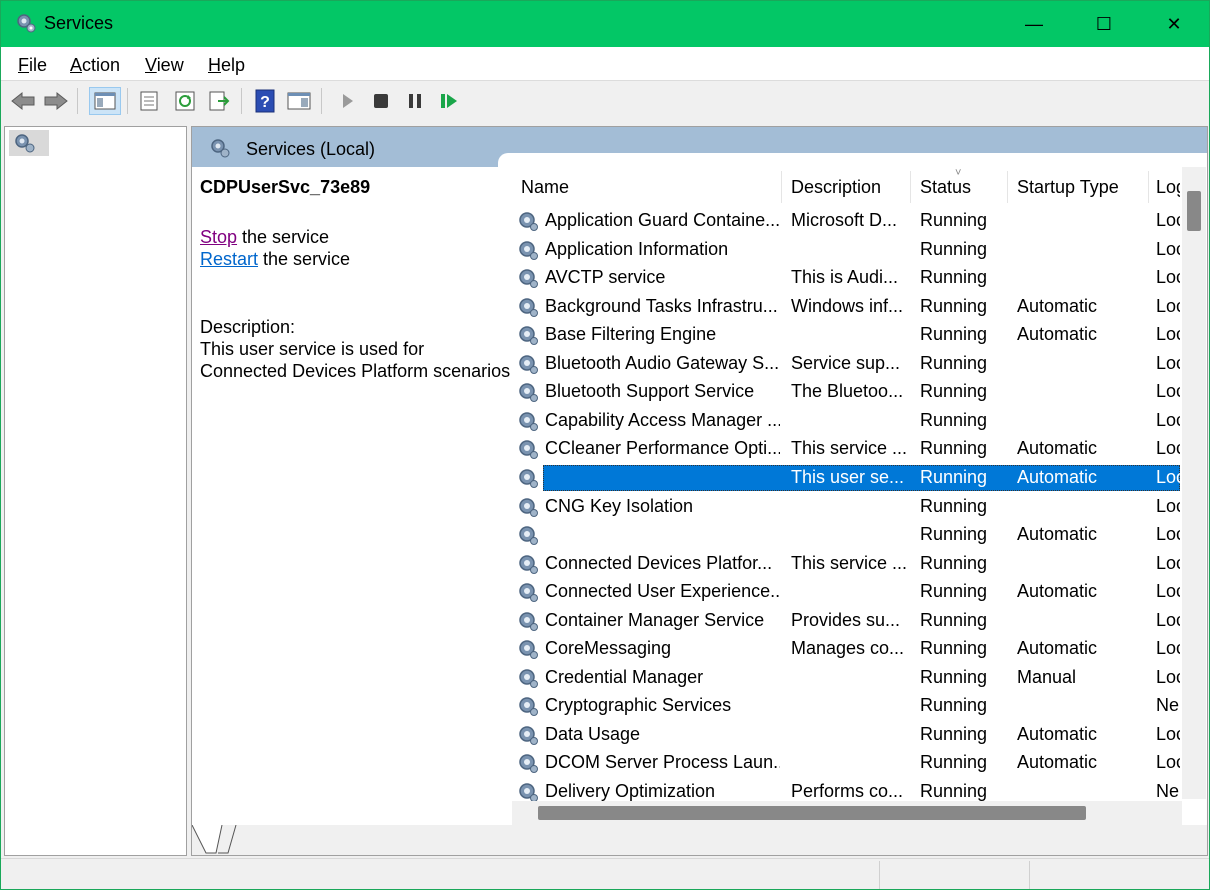  I want to click on restart-action-line: Restart the service, so click(275, 259).